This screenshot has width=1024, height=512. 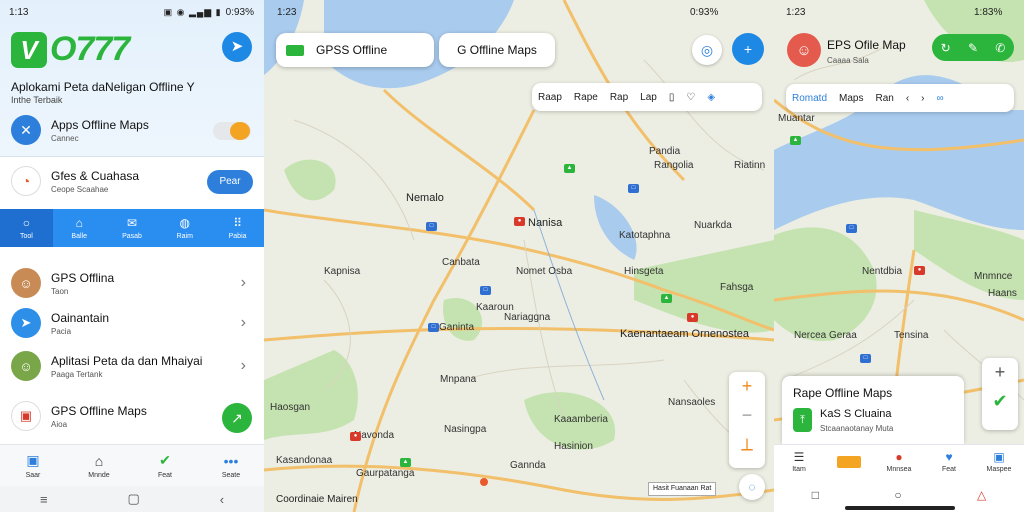 What do you see at coordinates (37, 100) in the screenshot?
I see `page-subtitle: Inthe Terbaik` at bounding box center [37, 100].